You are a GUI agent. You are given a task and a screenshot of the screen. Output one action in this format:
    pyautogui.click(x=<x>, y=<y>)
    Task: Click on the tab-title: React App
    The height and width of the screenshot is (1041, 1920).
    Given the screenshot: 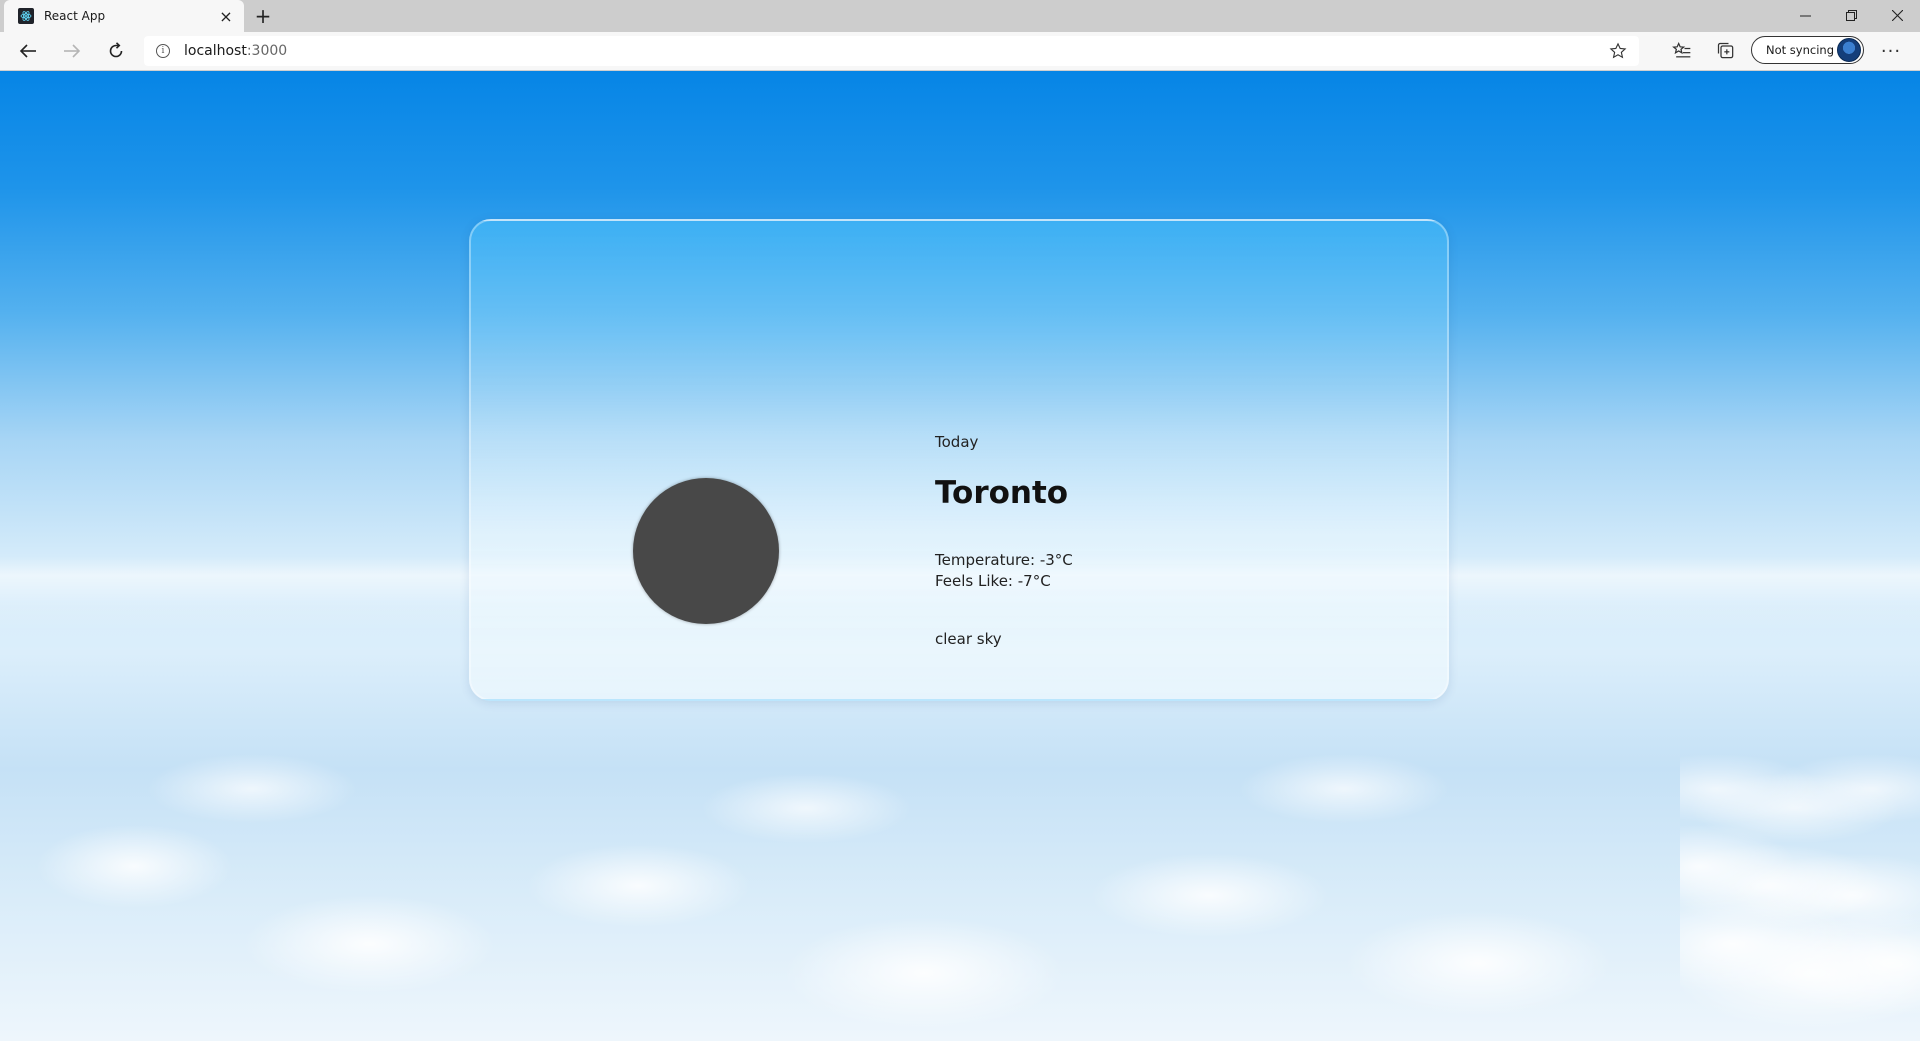 What is the action you would take?
    pyautogui.click(x=75, y=16)
    